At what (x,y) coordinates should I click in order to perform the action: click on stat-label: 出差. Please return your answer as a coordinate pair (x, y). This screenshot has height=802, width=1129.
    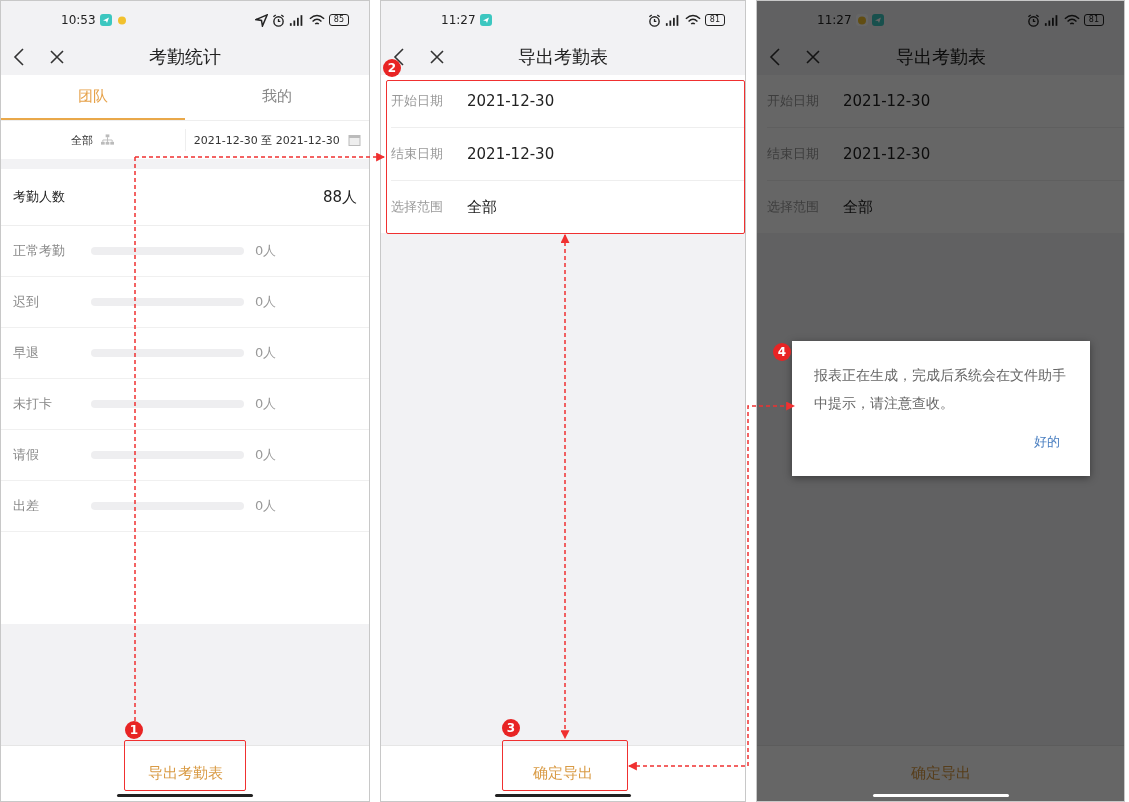
    Looking at the image, I should click on (26, 506).